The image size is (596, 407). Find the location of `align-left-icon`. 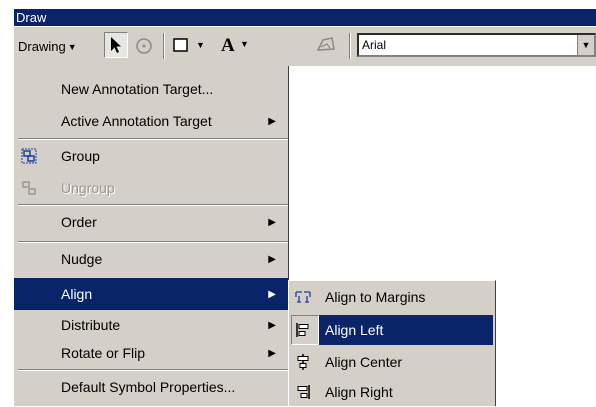

align-left-icon is located at coordinates (302, 330).